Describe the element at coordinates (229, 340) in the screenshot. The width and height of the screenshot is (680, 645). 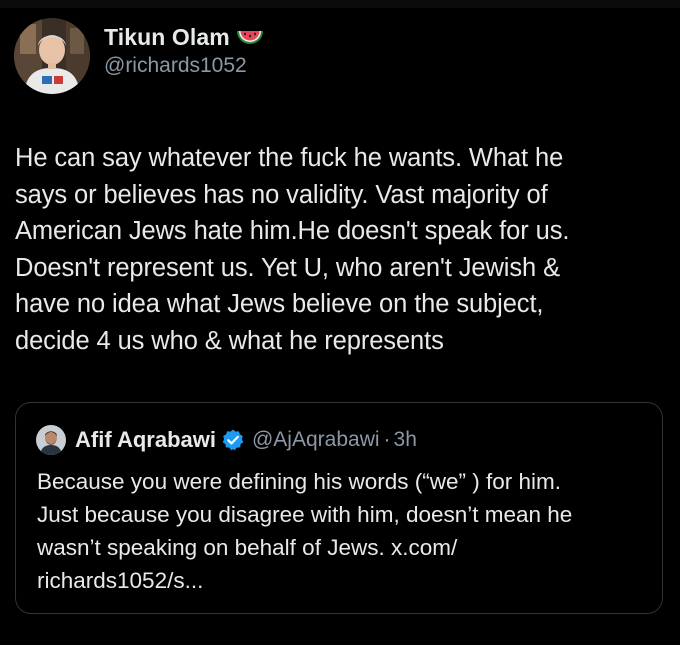
I see `tweet-line: decide 4 us who & what he represents` at that location.